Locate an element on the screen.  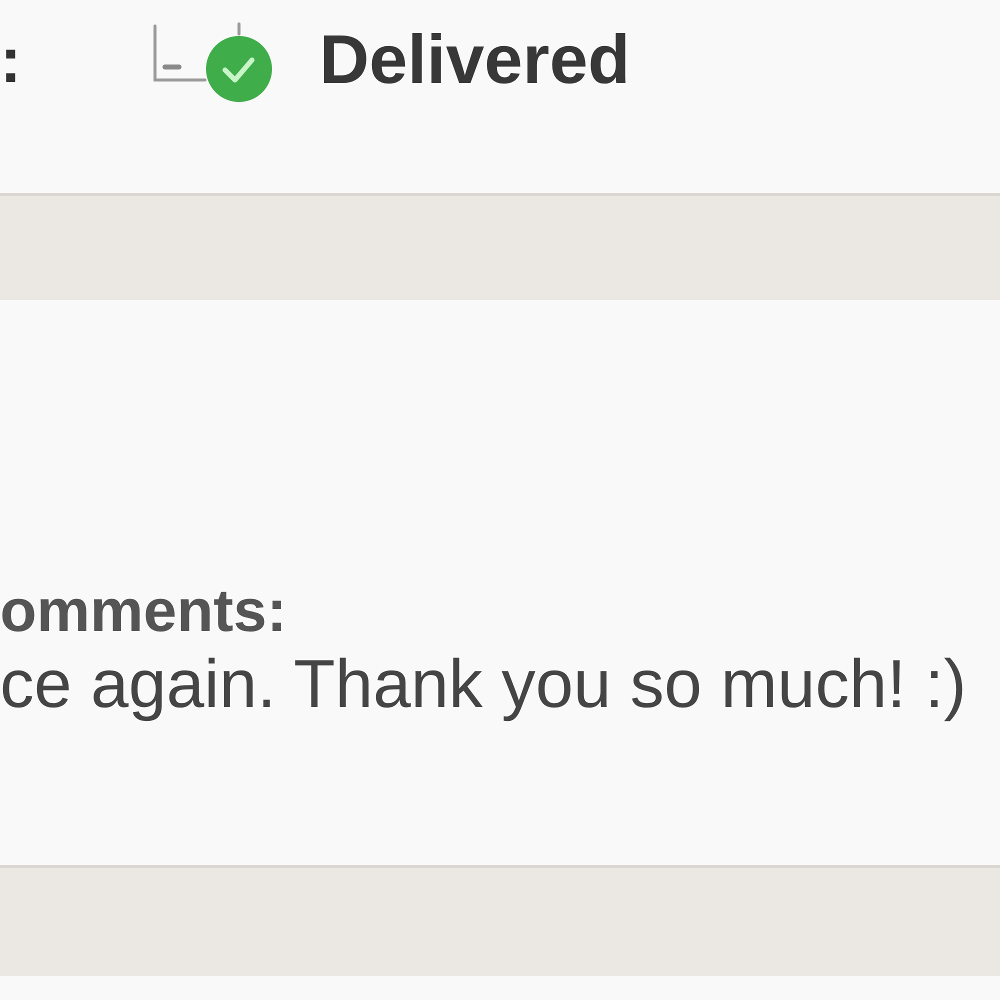
comments-label: omments: is located at coordinates (143, 611).